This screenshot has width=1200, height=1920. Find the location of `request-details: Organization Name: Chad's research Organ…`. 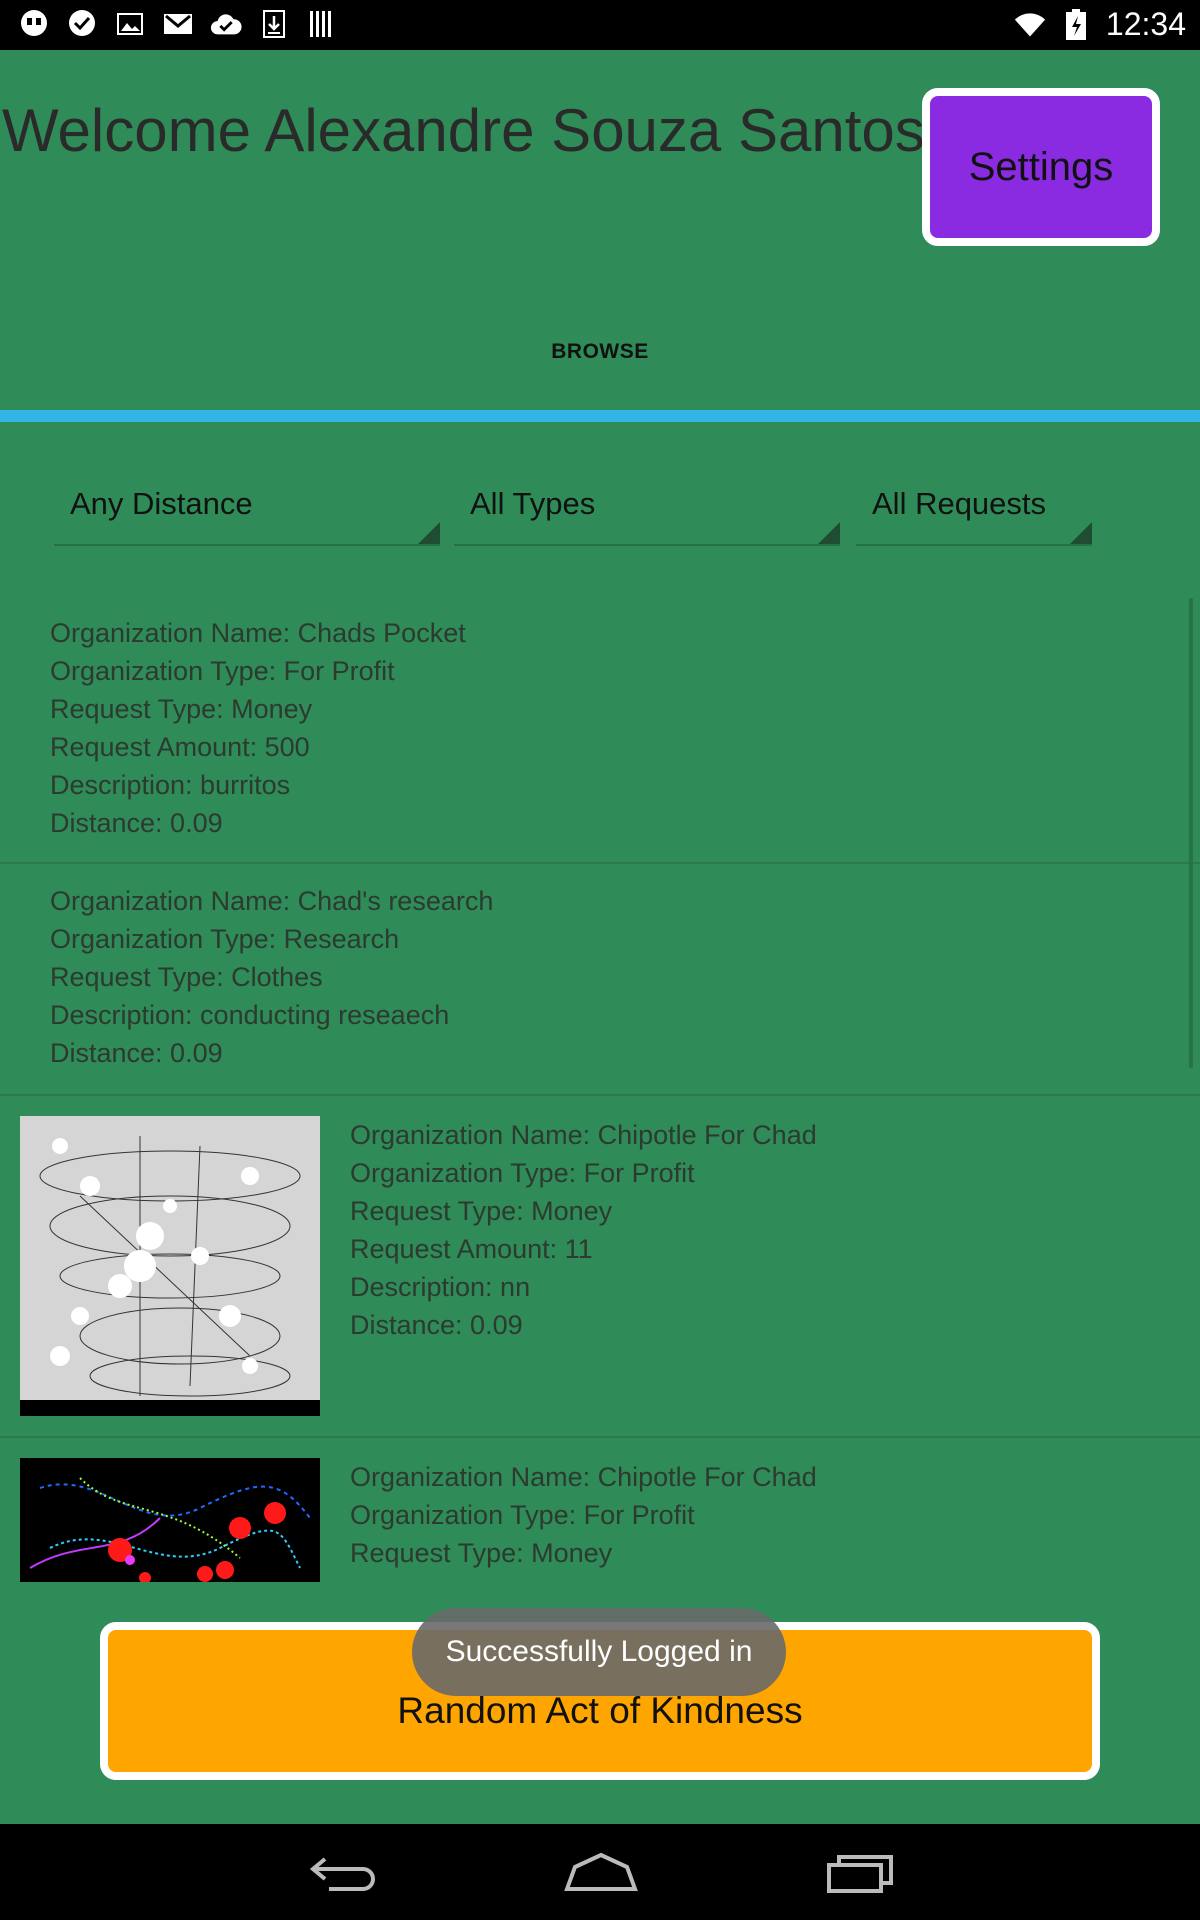

request-details: Organization Name: Chad's research Organ… is located at coordinates (271, 977).